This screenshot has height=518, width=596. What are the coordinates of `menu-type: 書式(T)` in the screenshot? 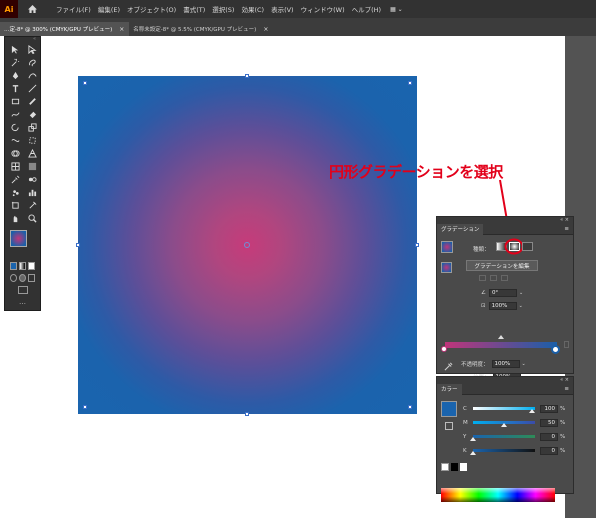 It's located at (194, 9).